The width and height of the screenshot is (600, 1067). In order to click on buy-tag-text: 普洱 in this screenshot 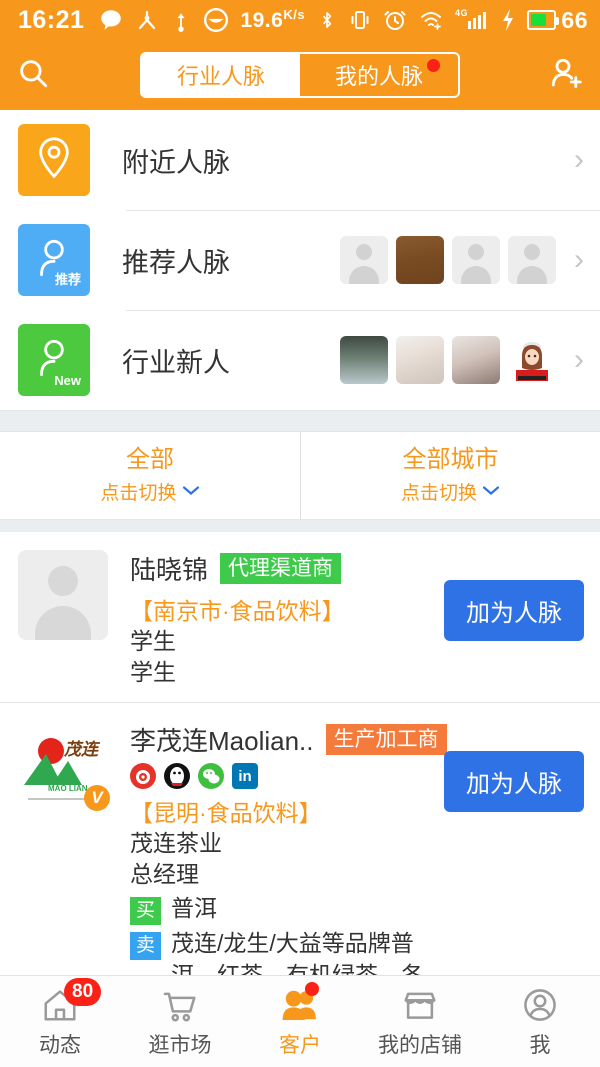, I will do `click(194, 908)`.